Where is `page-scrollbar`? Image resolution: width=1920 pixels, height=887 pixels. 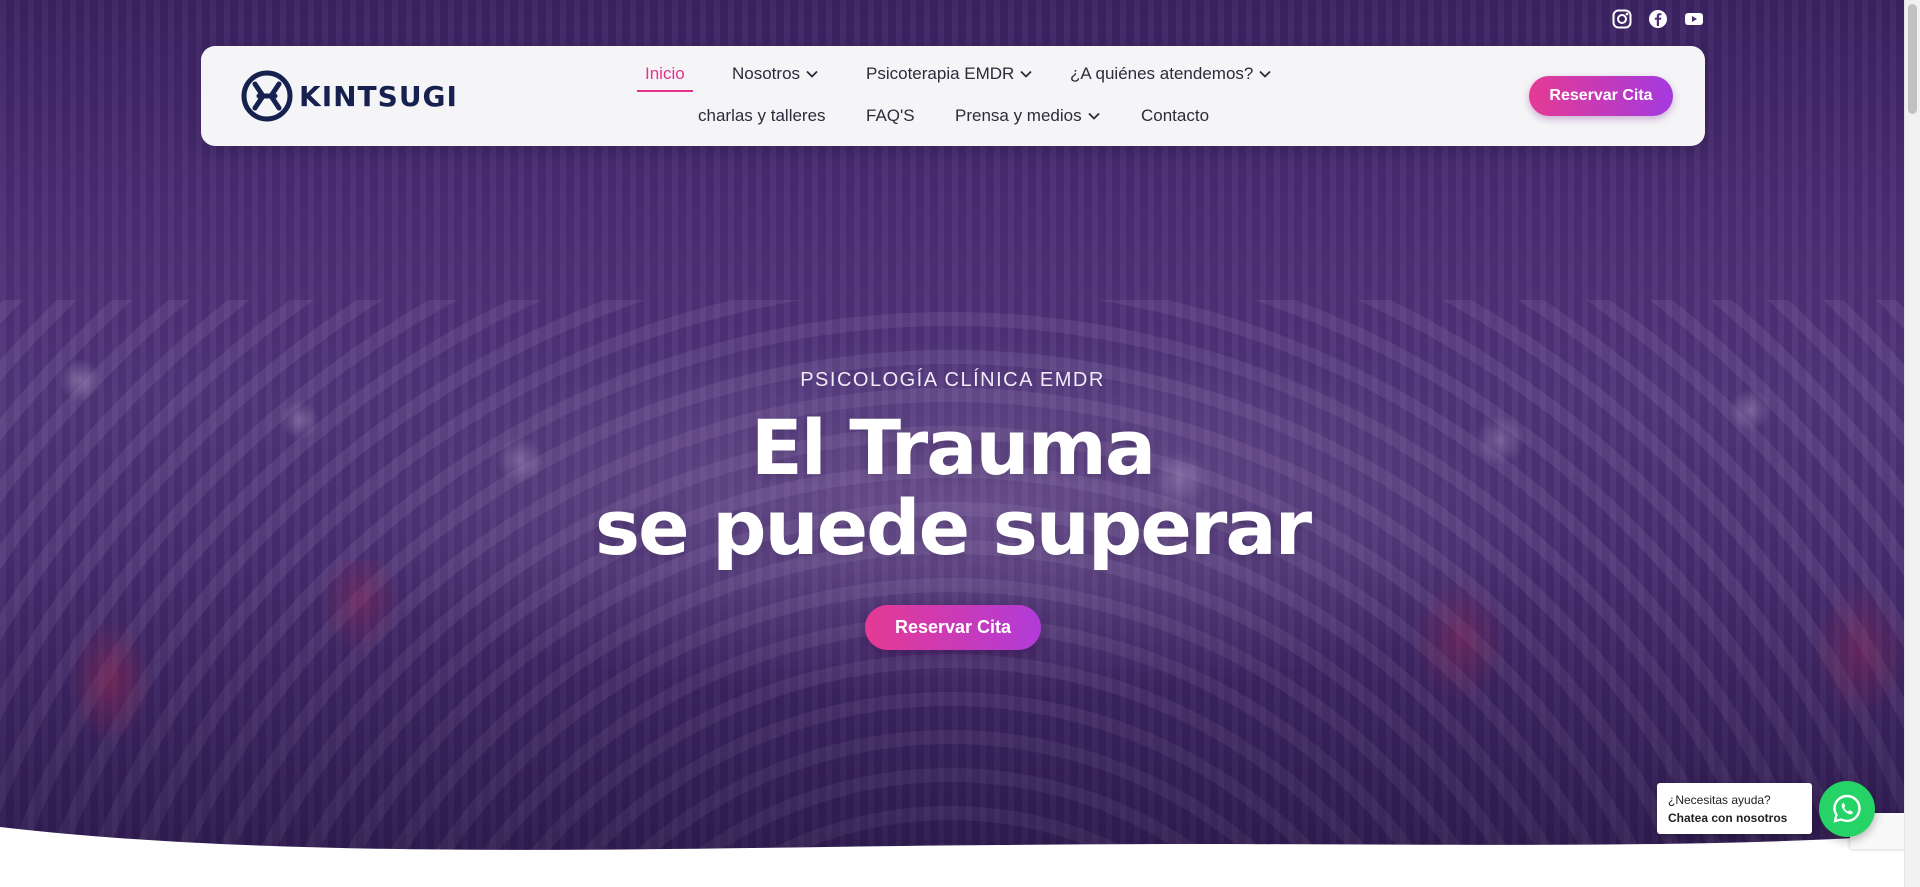 page-scrollbar is located at coordinates (1912, 443).